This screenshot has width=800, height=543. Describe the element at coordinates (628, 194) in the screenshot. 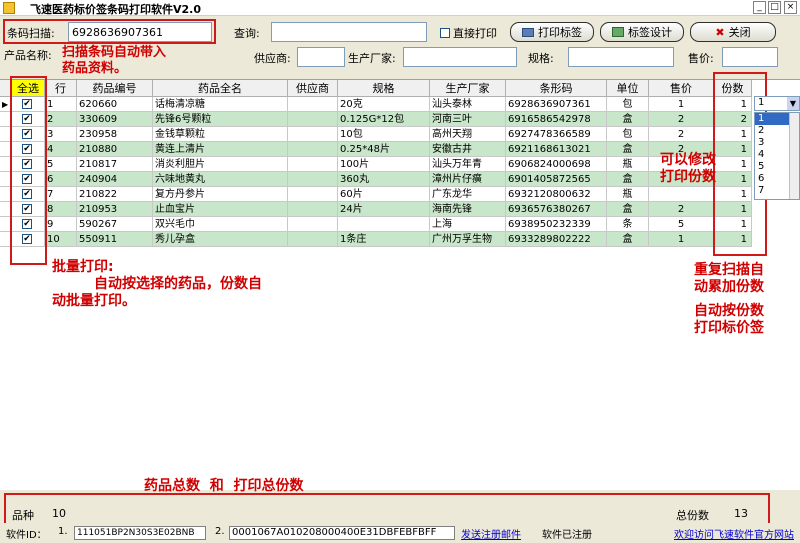

I see `cell-unit: 瓶` at that location.